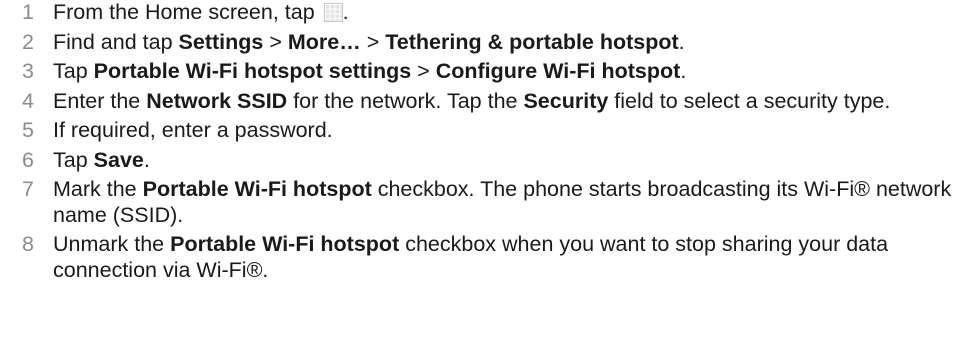  I want to click on step-text: Tap Save., so click(502, 161).